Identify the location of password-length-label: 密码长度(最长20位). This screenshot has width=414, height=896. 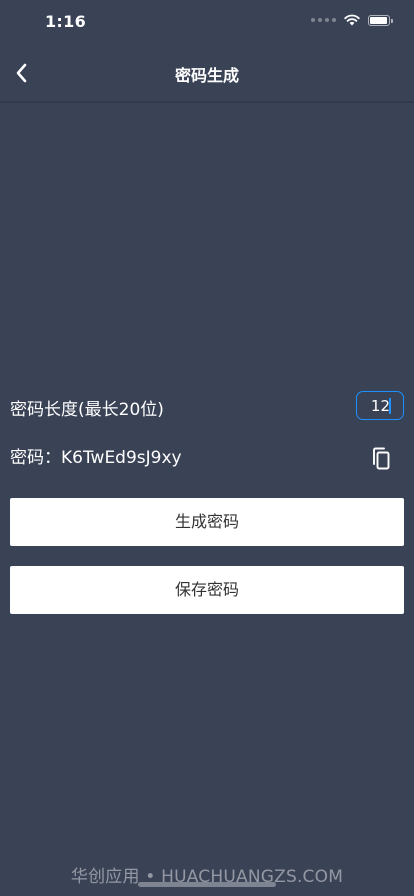
(87, 410).